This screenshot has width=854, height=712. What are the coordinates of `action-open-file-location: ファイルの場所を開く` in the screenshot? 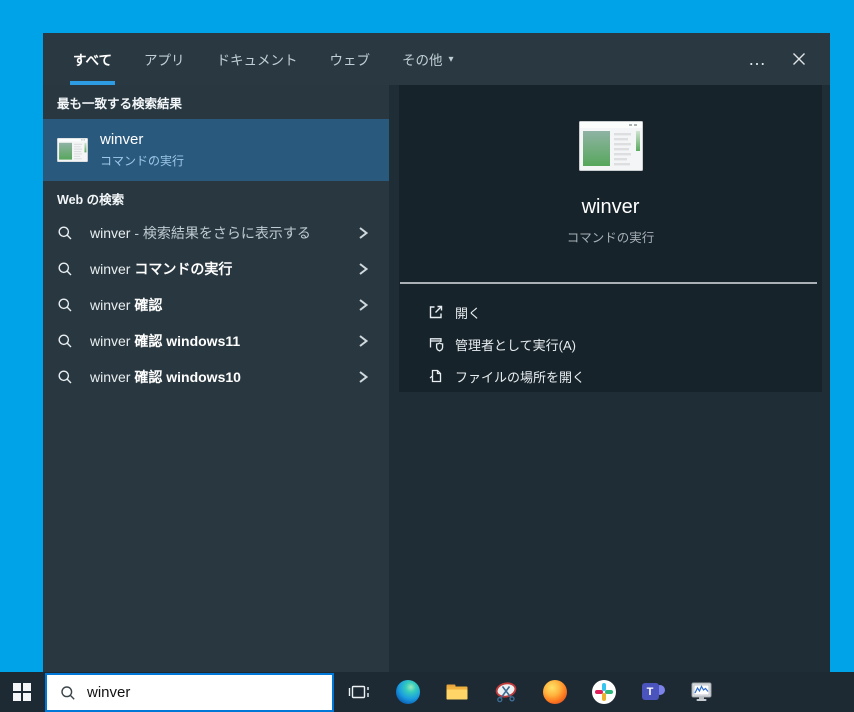 It's located at (610, 376).